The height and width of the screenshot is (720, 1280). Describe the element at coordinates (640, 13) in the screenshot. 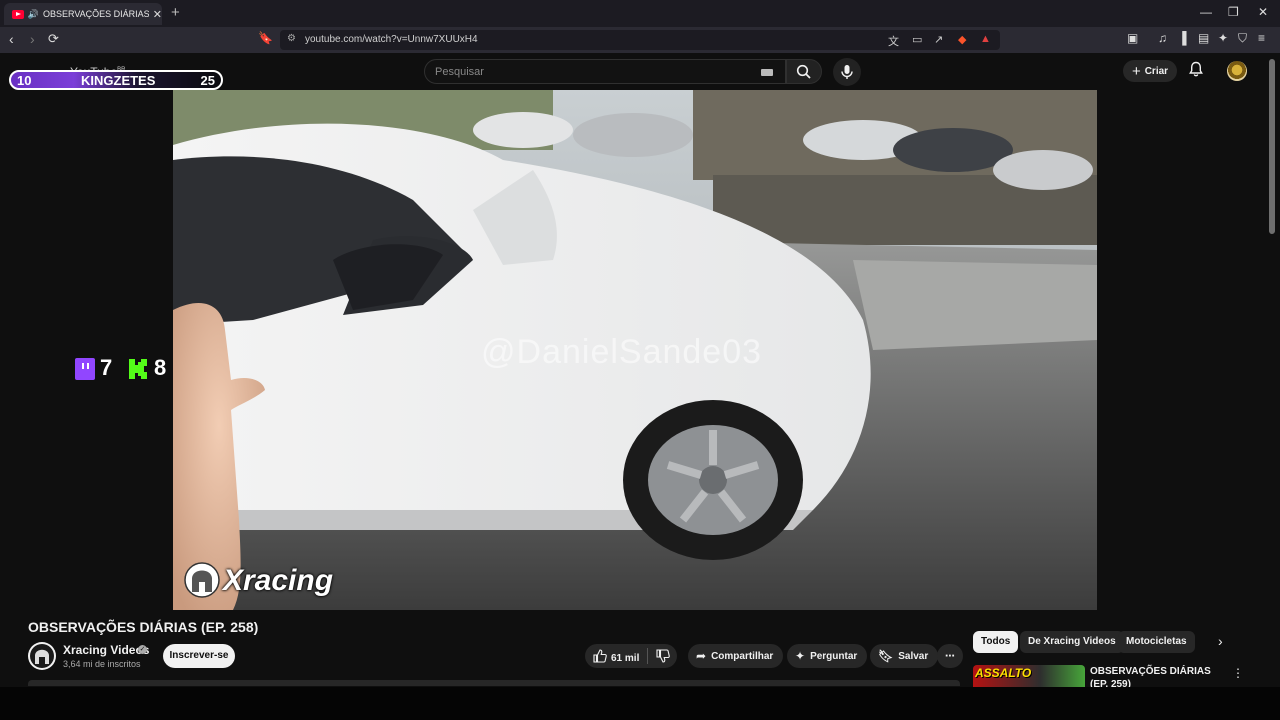

I see `browser-tab-bar: 🔊 OBSERVAÇÕES DIÁRIAS (EP. 2 ✕ + — ❐ ✕` at that location.